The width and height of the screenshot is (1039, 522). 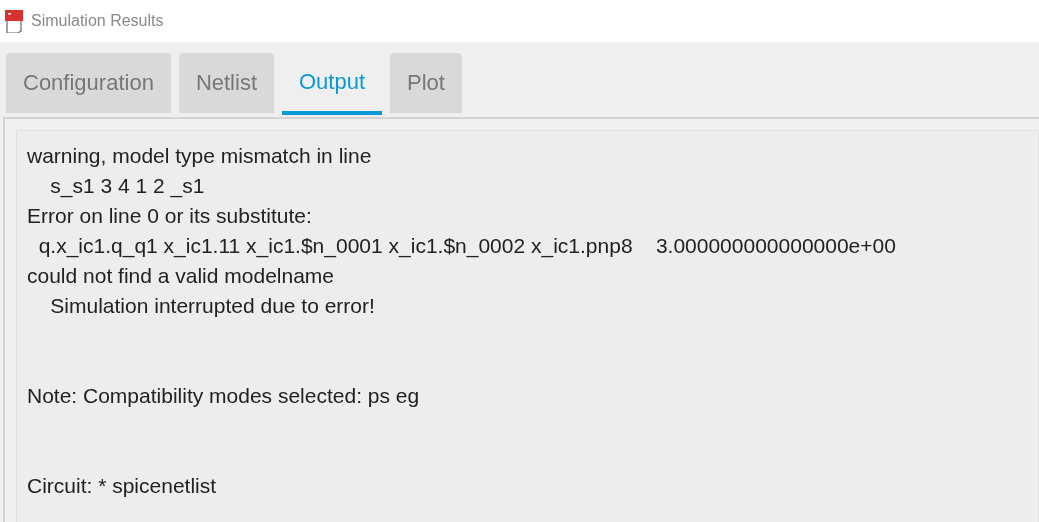 What do you see at coordinates (212, 306) in the screenshot?
I see `output-line: Simulation interrupted due to error!` at bounding box center [212, 306].